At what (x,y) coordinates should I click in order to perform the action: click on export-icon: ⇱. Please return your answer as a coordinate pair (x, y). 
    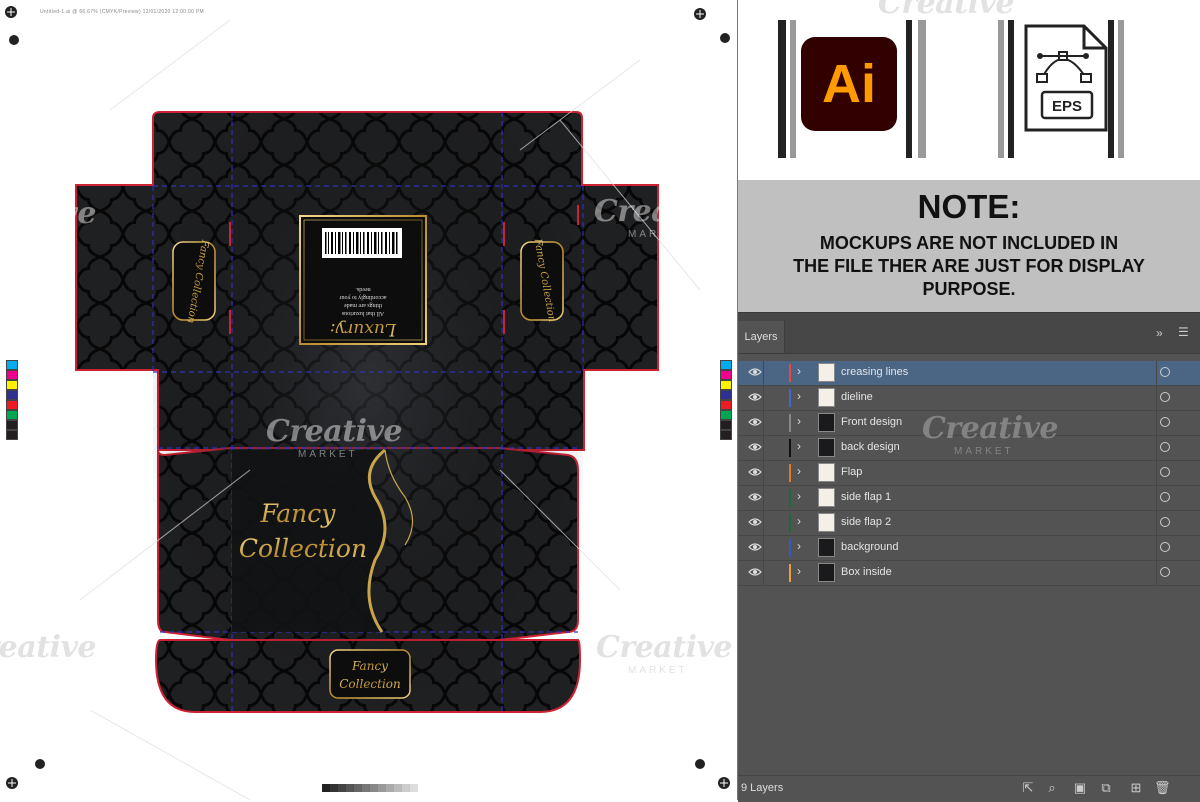
    Looking at the image, I should click on (1028, 788).